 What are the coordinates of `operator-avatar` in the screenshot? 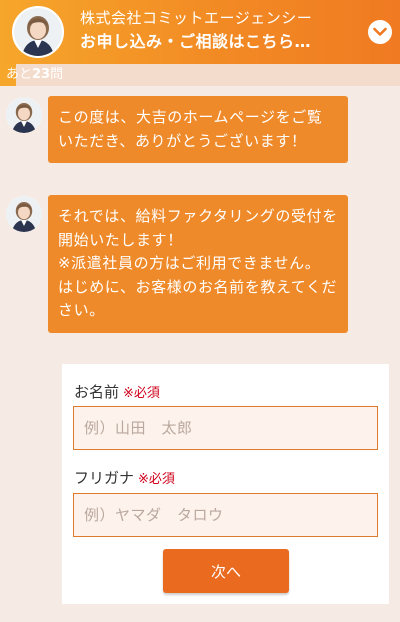 It's located at (38, 32).